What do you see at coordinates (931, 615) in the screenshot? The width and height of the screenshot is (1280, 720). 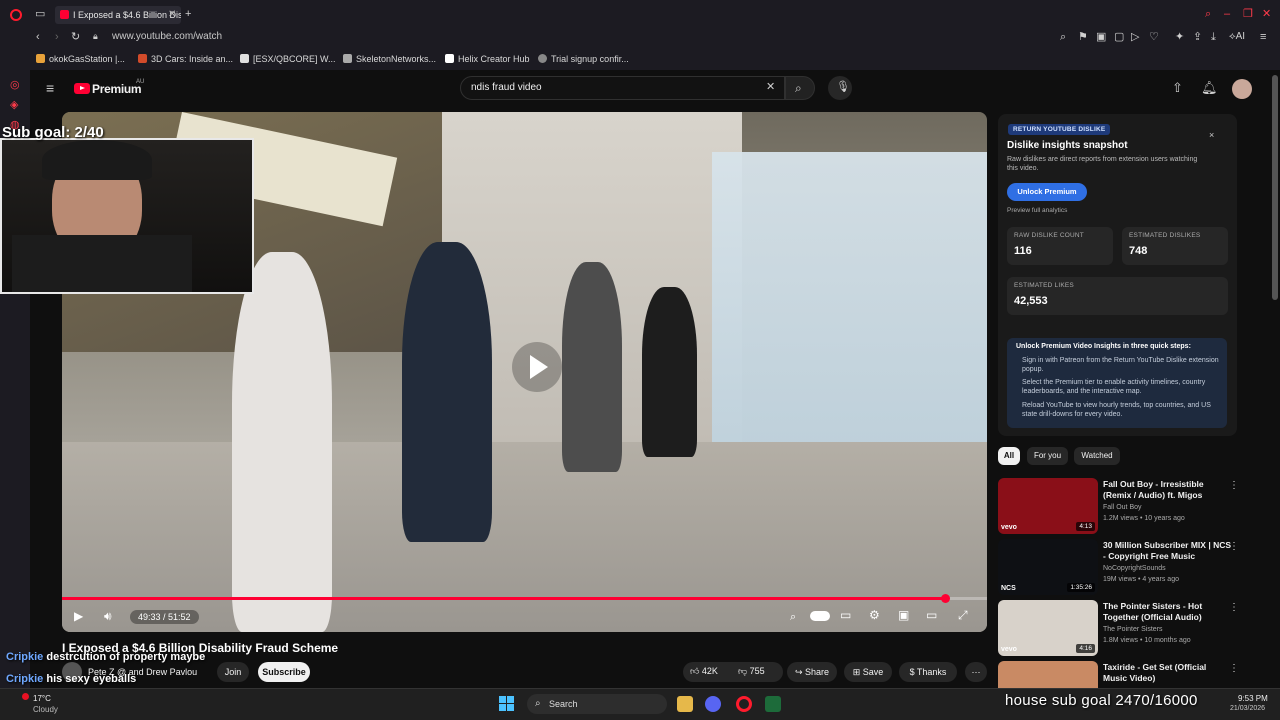 I see `theater-mode-icon: ▭` at bounding box center [931, 615].